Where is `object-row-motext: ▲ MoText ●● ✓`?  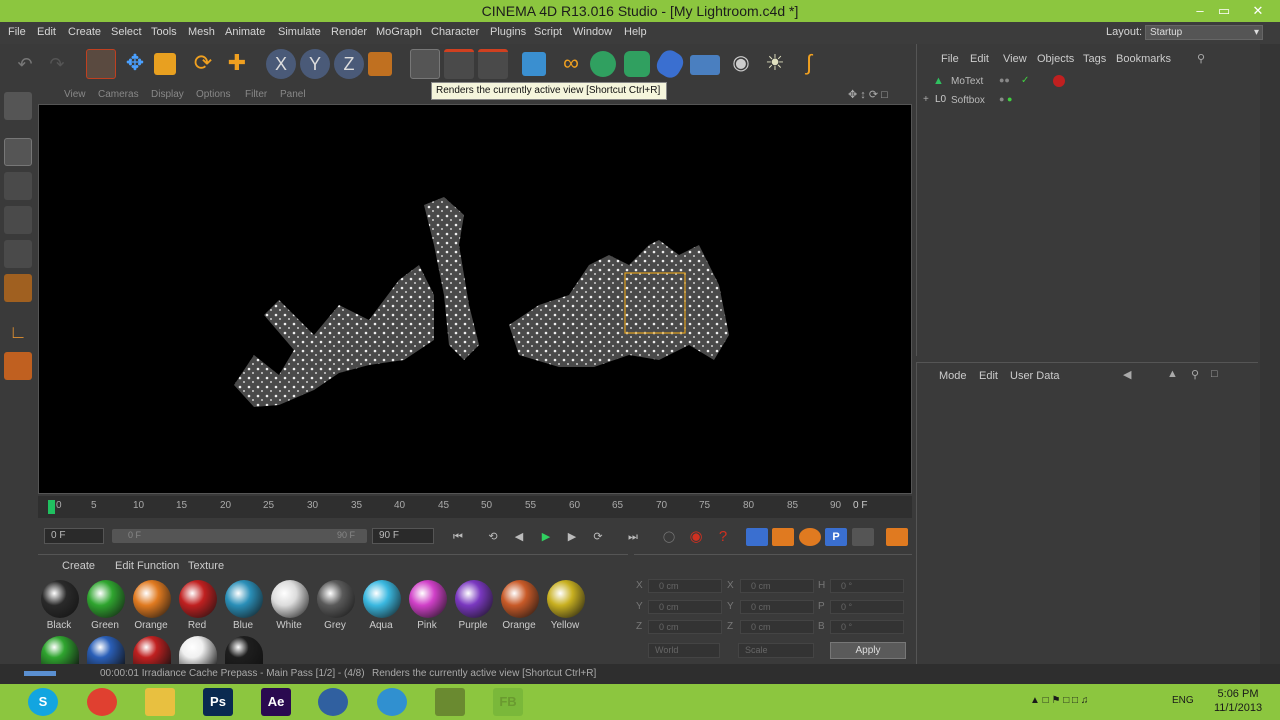 object-row-motext: ▲ MoText ●● ✓ is located at coordinates (1088, 83).